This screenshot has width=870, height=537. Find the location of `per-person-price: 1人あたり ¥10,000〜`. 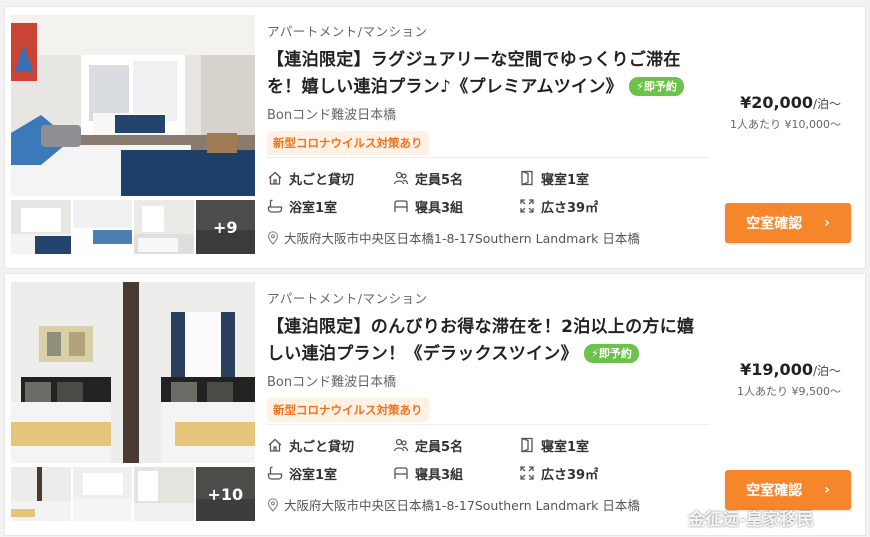

per-person-price: 1人あたり ¥10,000〜 is located at coordinates (785, 124).